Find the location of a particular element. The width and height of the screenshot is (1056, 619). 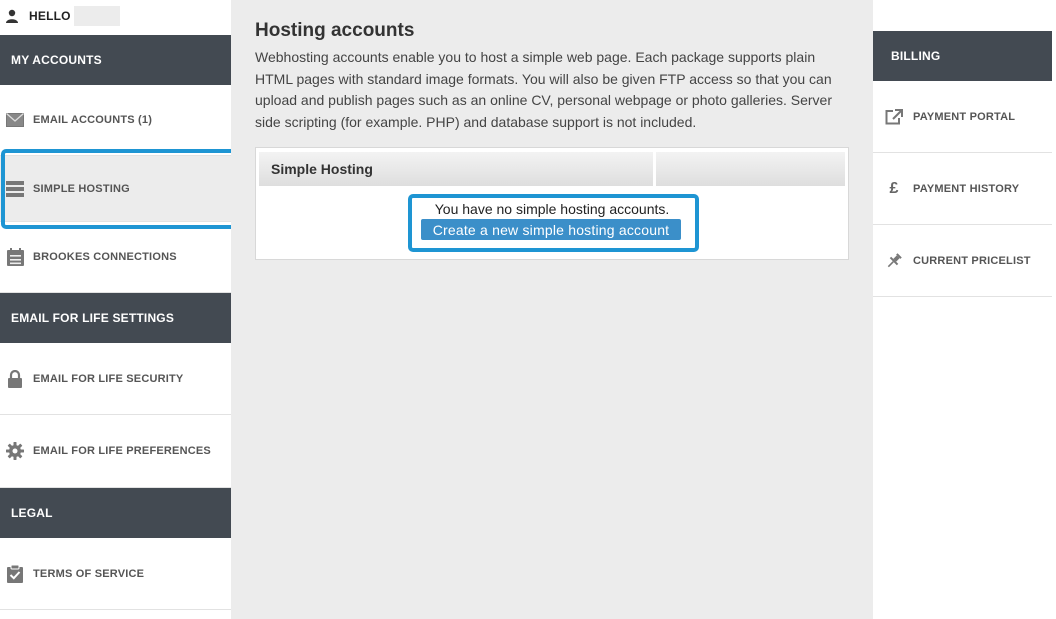

sidebar-item-email-for-life-security: EMAIL FOR LIFE SECURITY is located at coordinates (115, 379).